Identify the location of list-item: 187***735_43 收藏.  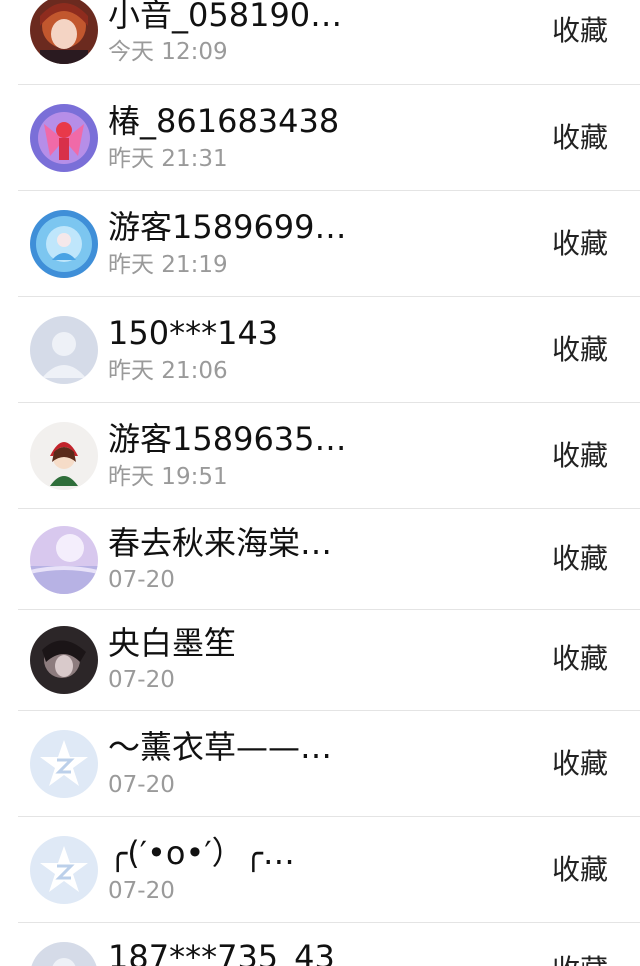
(320, 944).